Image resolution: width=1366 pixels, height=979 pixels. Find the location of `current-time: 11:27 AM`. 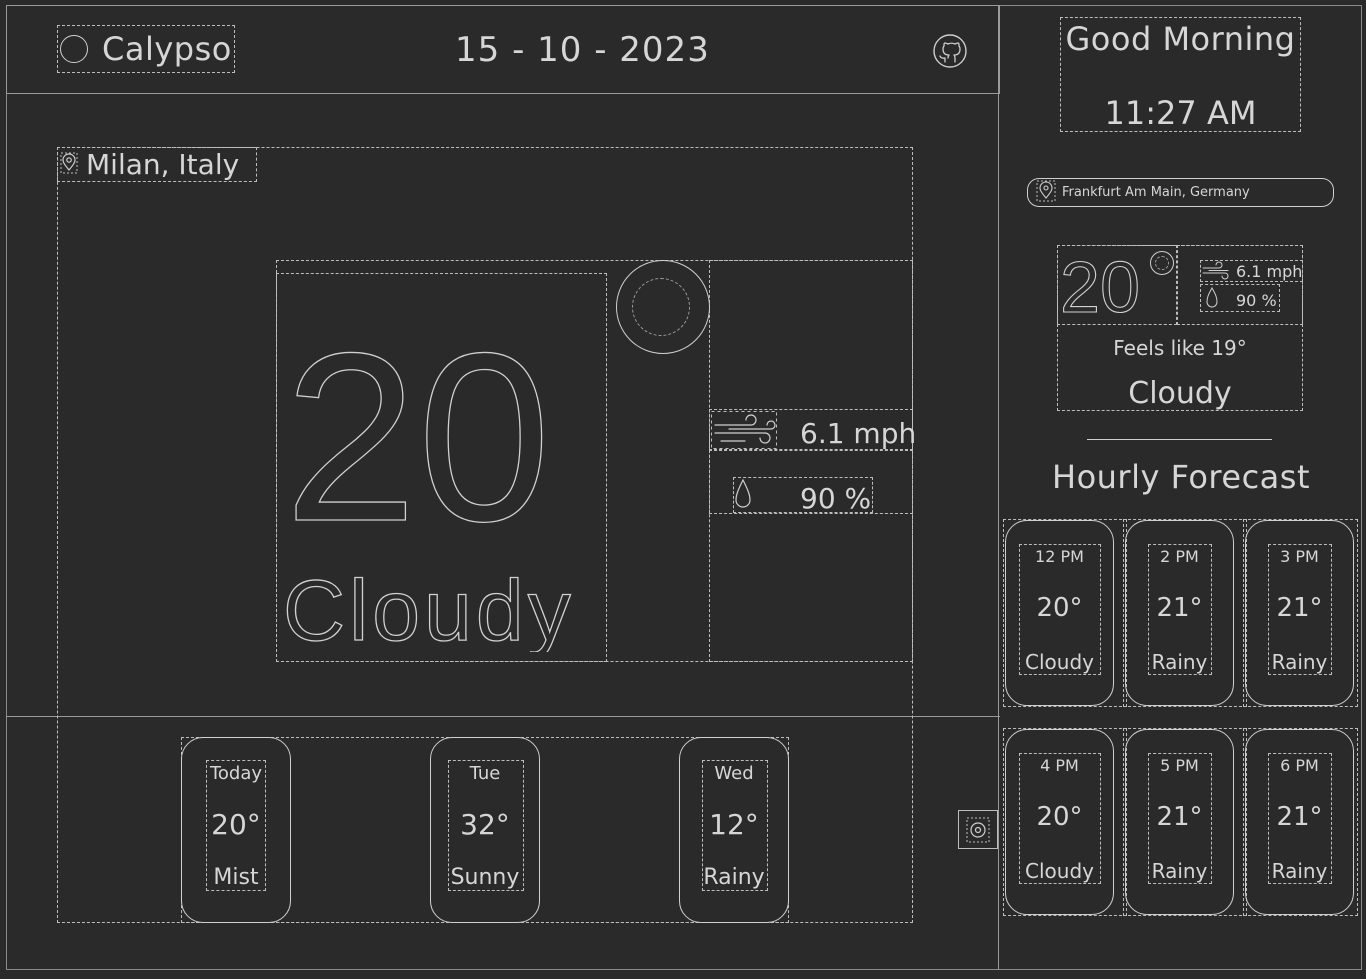

current-time: 11:27 AM is located at coordinates (1180, 113).